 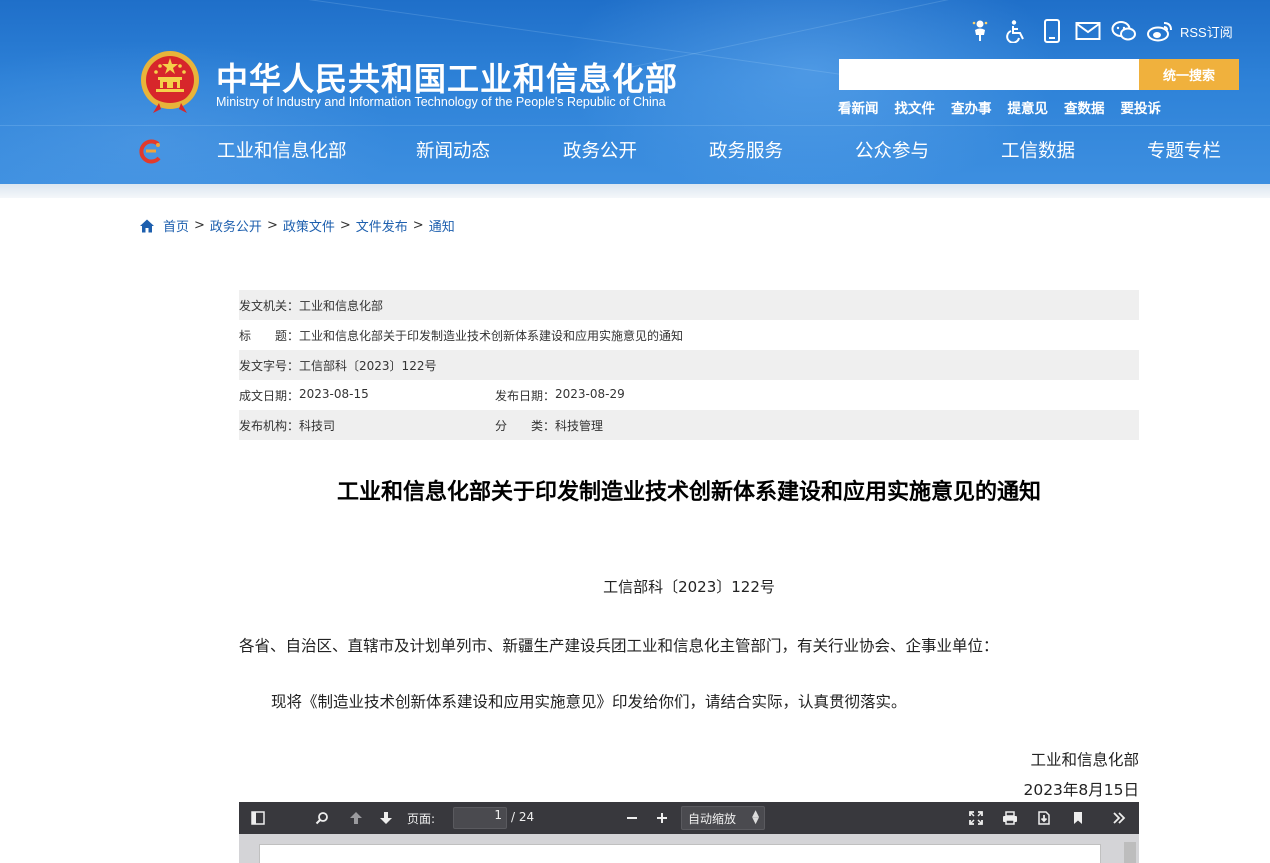 What do you see at coordinates (453, 150) in the screenshot?
I see `nav-item-news: 新闻动态` at bounding box center [453, 150].